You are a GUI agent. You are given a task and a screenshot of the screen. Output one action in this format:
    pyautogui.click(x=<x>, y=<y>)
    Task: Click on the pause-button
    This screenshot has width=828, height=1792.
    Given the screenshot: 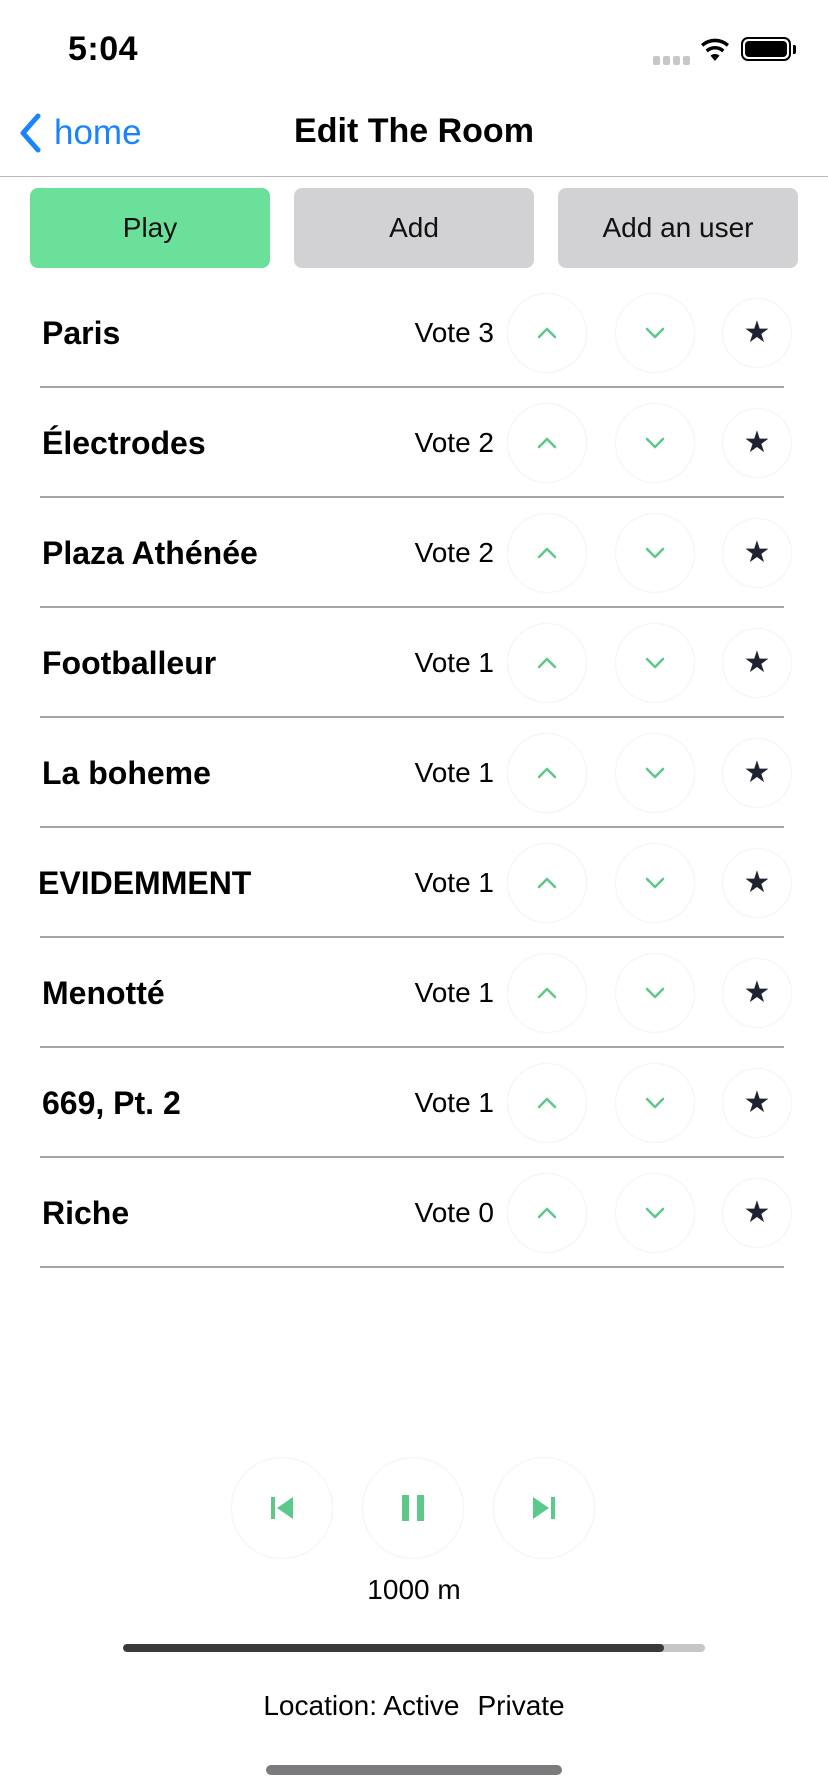 What is the action you would take?
    pyautogui.click(x=413, y=1508)
    